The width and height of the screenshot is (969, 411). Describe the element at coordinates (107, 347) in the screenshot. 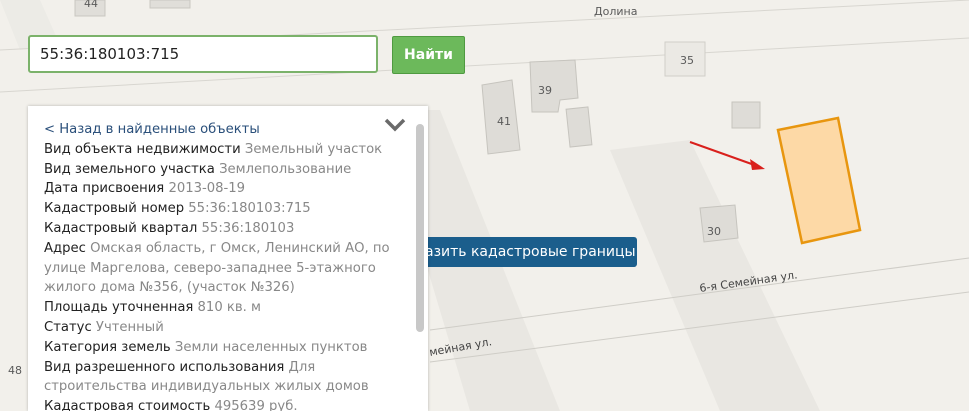

I see `info-row-label: Категория земель` at that location.